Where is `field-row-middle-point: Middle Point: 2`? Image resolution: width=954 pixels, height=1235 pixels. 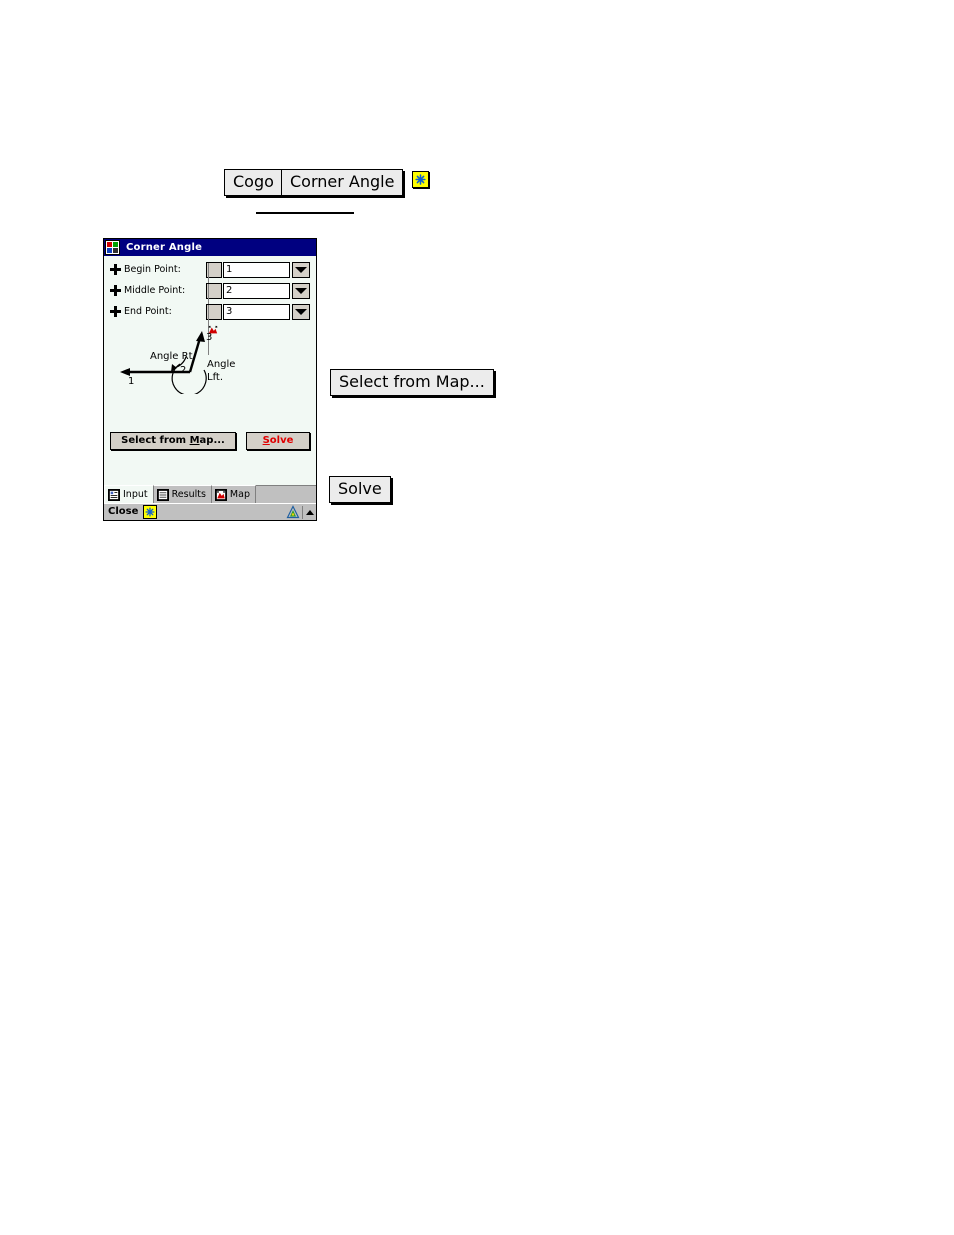 field-row-middle-point: Middle Point: 2 is located at coordinates (210, 308).